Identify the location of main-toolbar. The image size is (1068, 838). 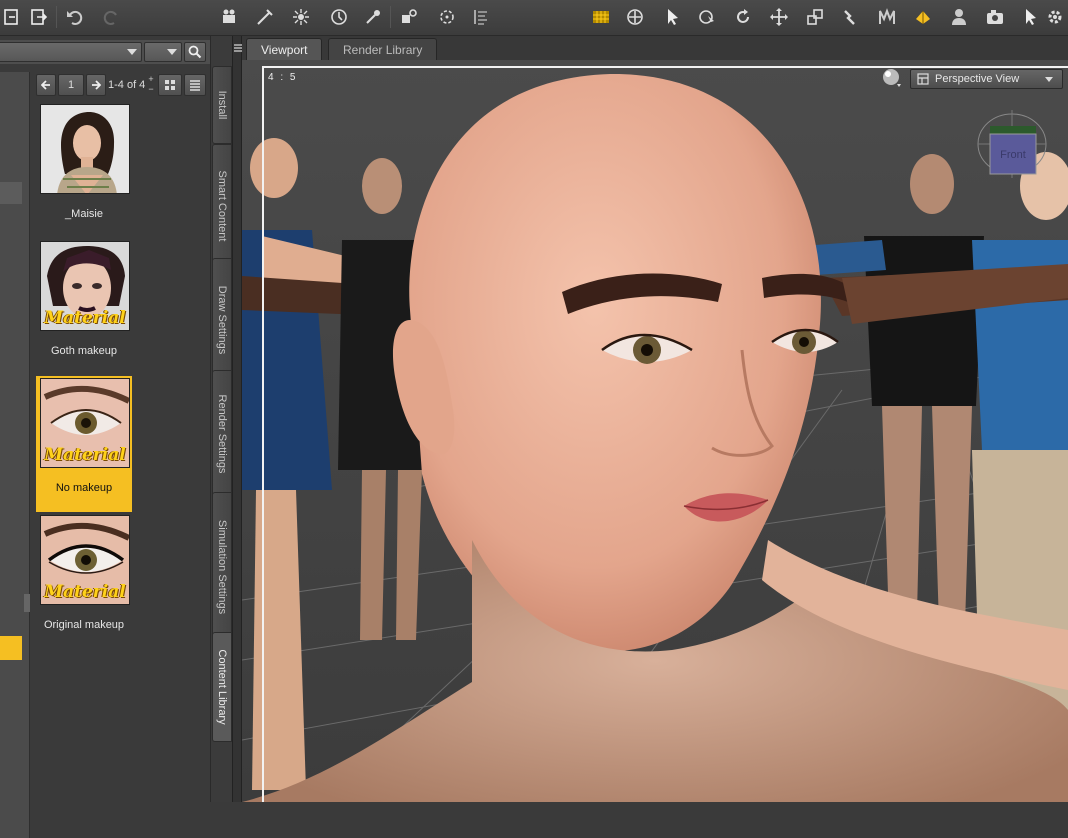
(534, 18).